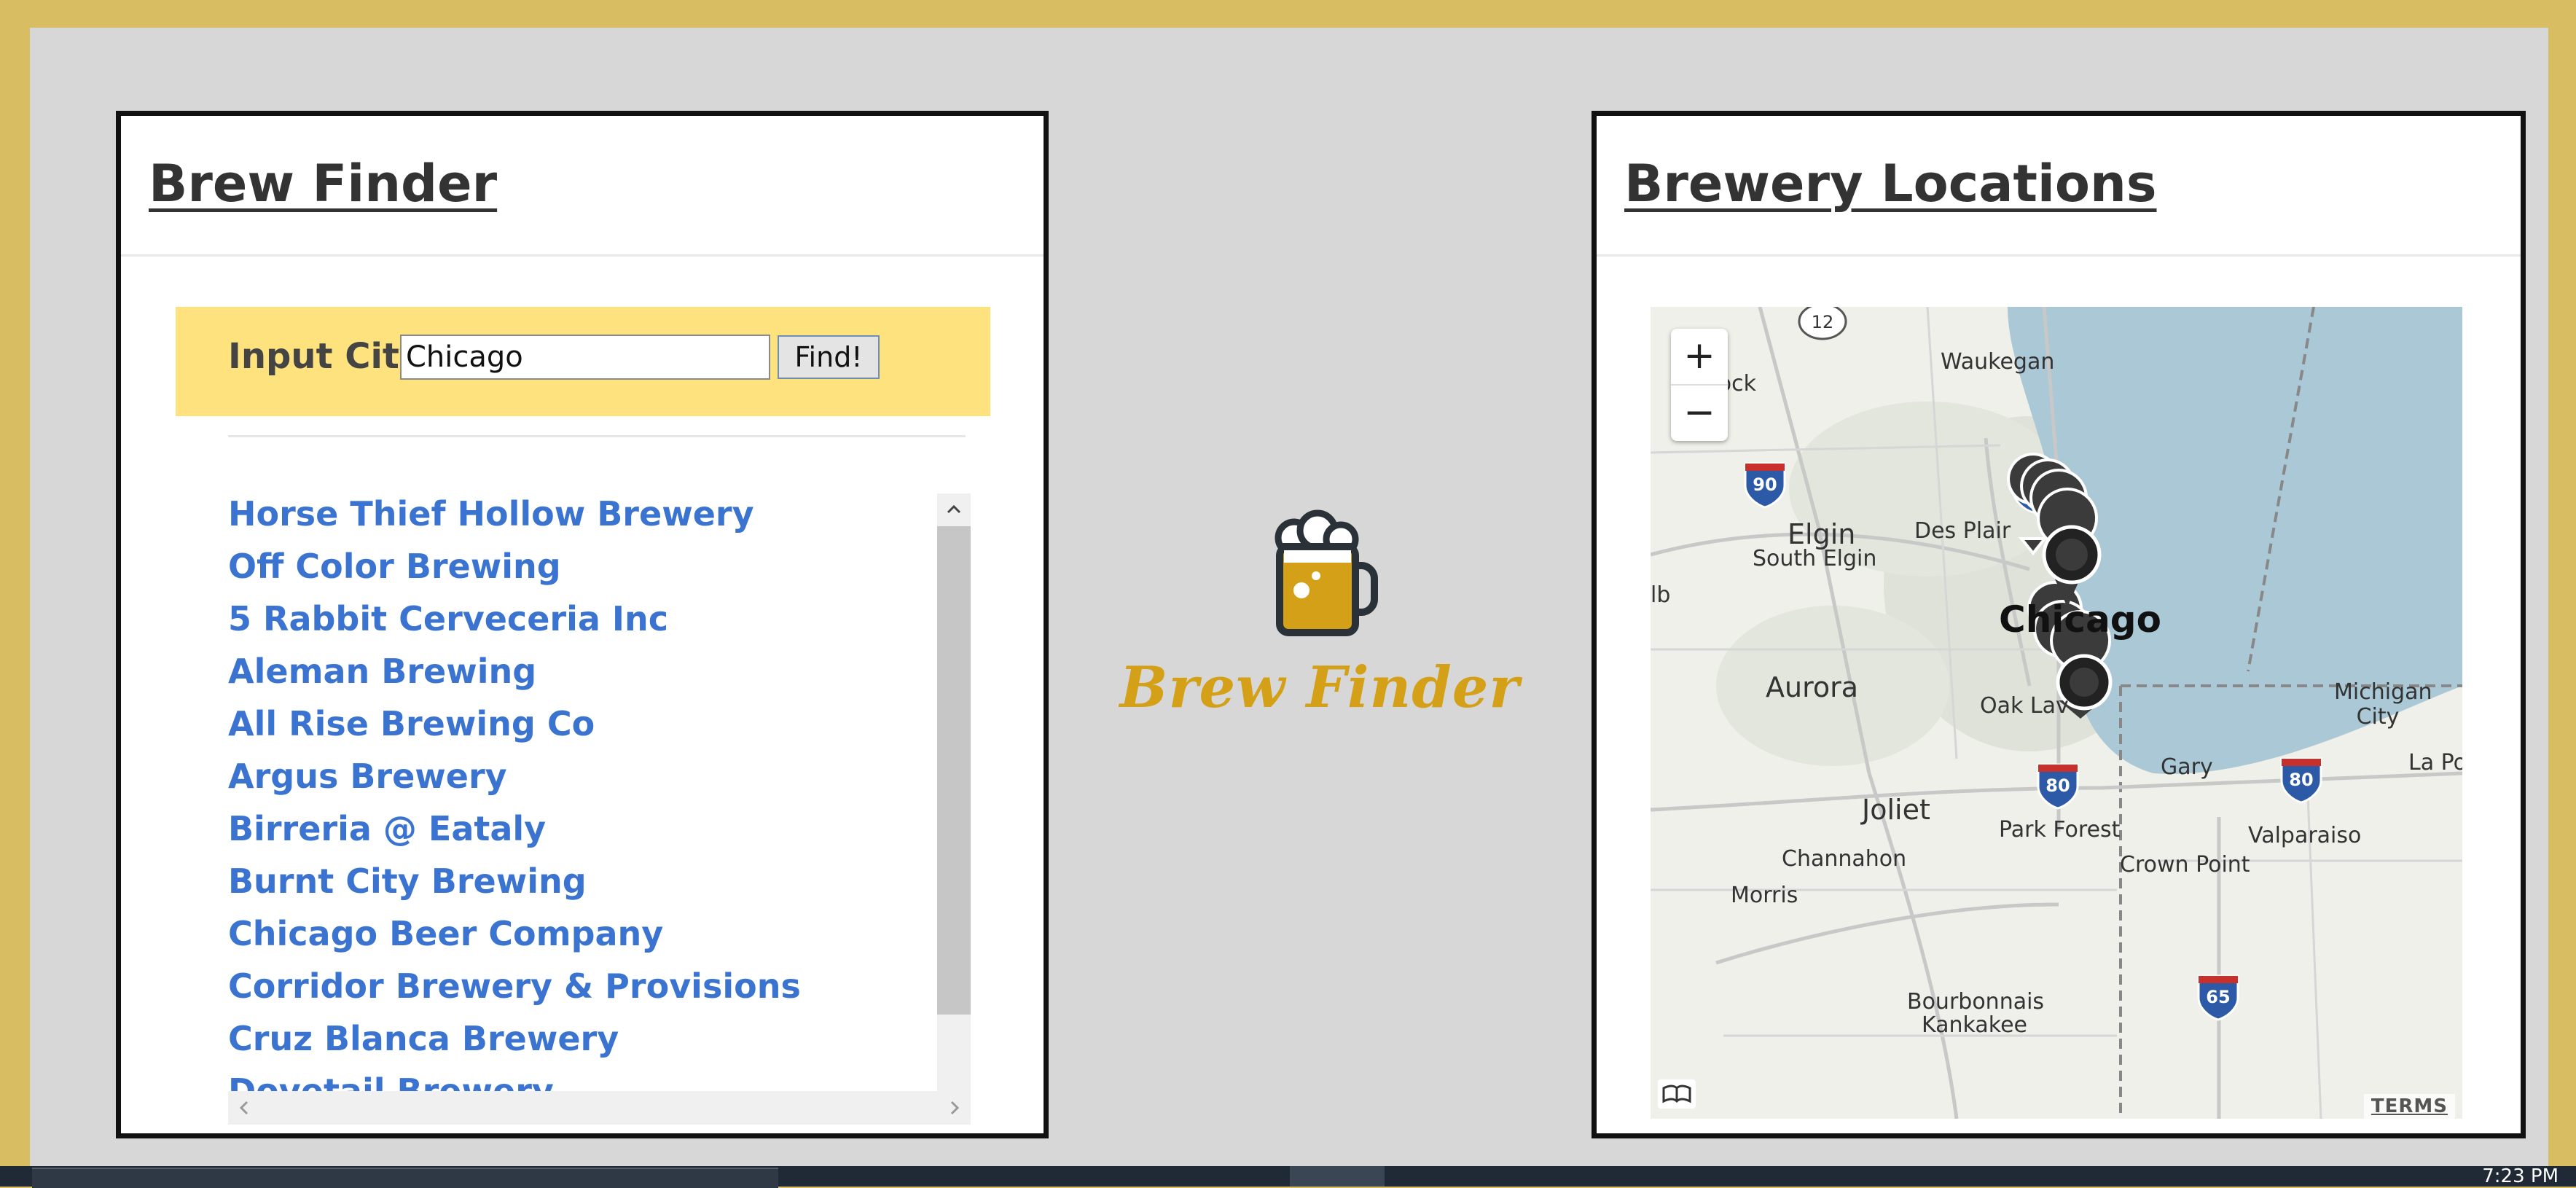 This screenshot has width=2576, height=1188. Describe the element at coordinates (323, 184) in the screenshot. I see `brew-finder-title: Brew Finder` at that location.